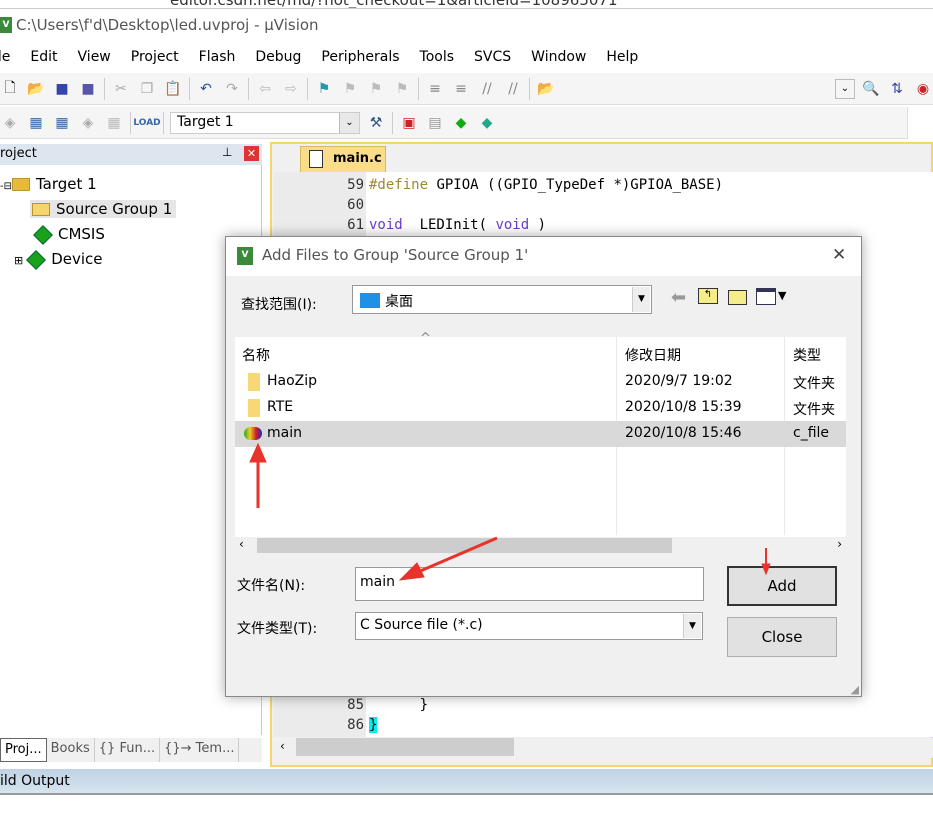  Describe the element at coordinates (510, 511) in the screenshot. I see `annotation-arrows` at that location.